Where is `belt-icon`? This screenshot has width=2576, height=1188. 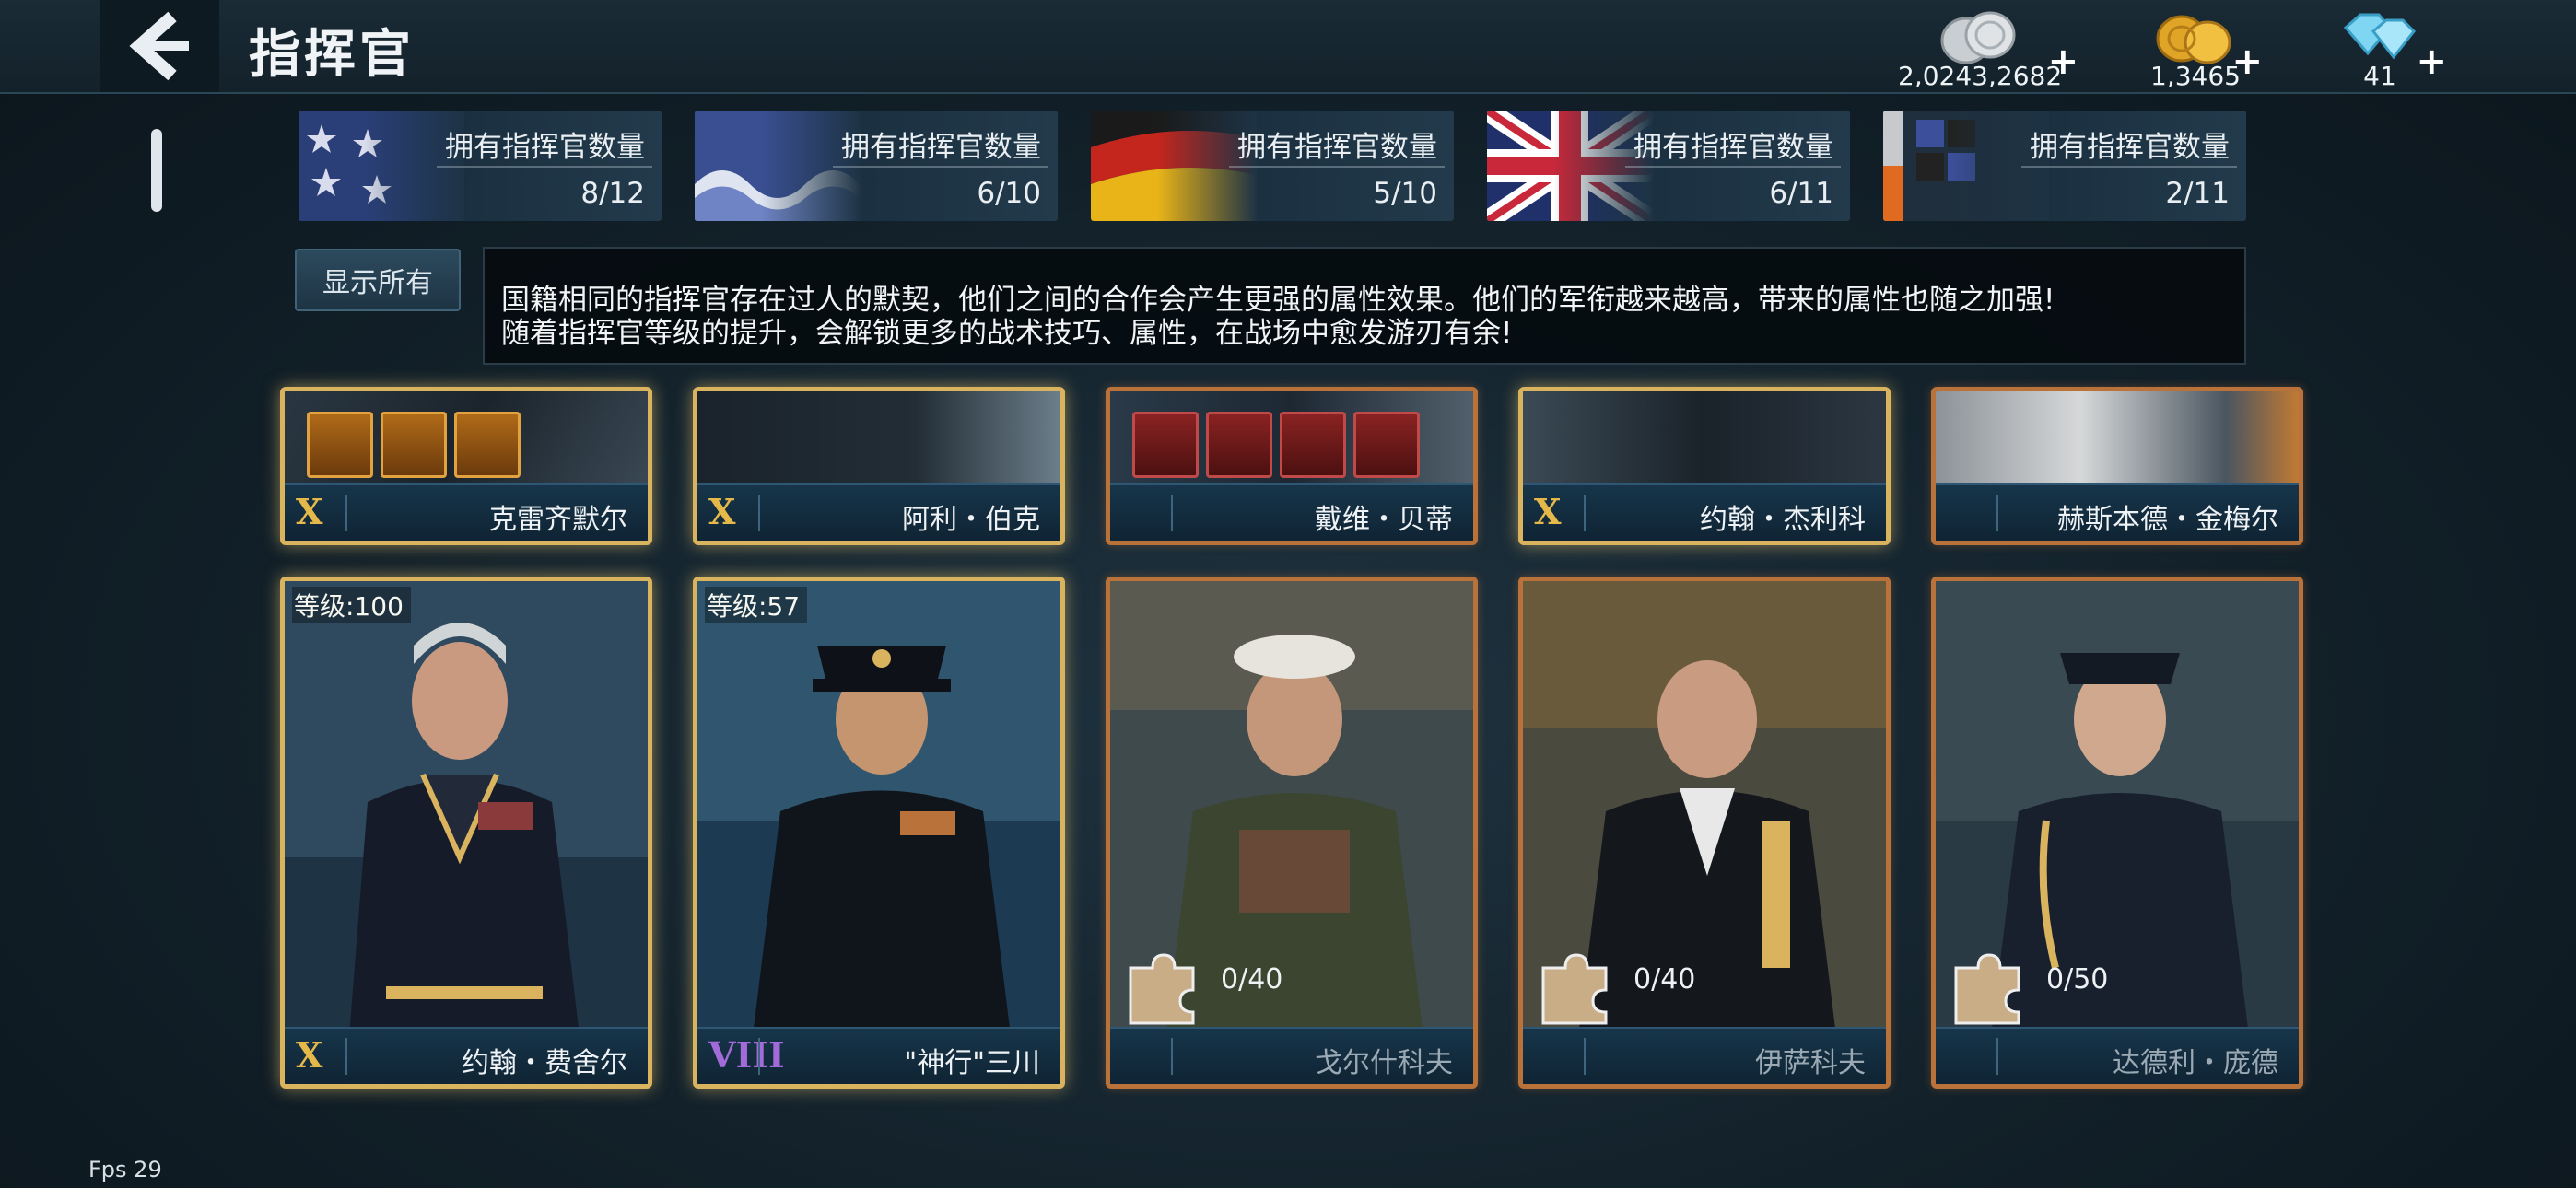 belt-icon is located at coordinates (1165, 445).